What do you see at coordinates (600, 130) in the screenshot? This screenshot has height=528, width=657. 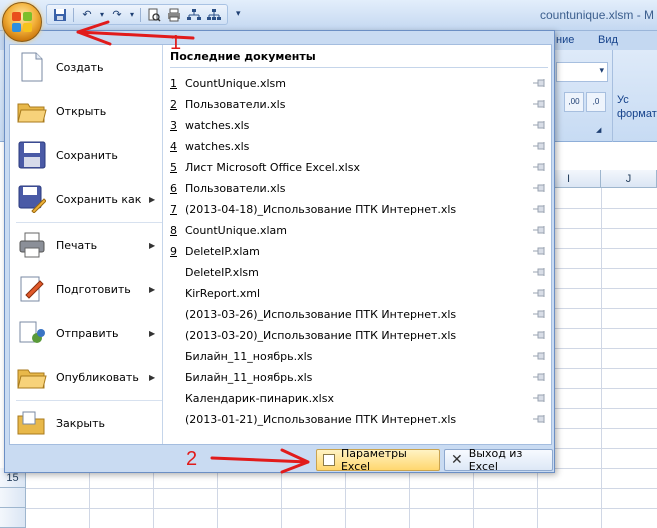 I see `dialog-launcher-icon: ◢` at bounding box center [600, 130].